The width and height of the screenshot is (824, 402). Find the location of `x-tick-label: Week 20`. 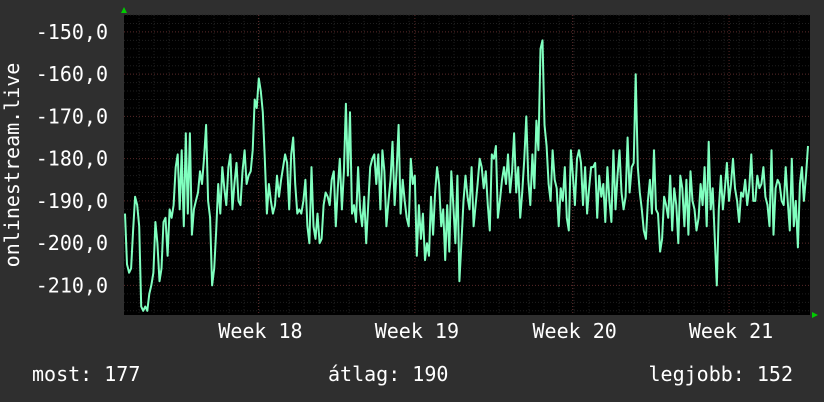

x-tick-label: Week 20 is located at coordinates (574, 331).